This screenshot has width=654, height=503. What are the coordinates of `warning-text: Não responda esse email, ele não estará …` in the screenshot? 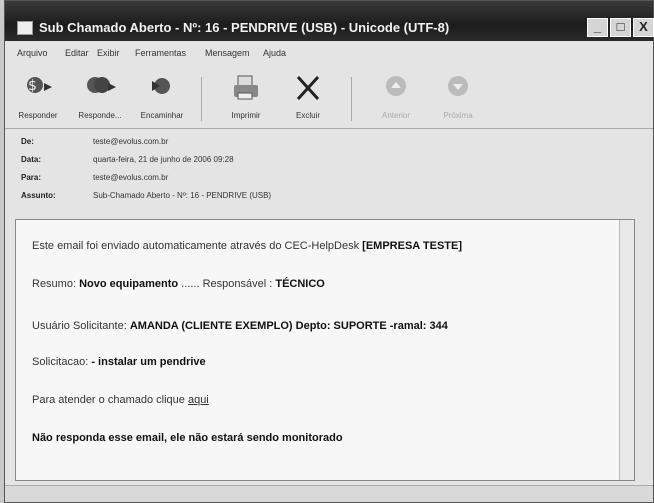 It's located at (187, 438).